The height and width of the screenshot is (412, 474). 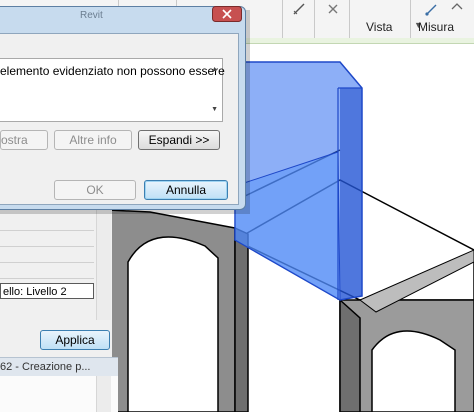 What do you see at coordinates (299, 9) in the screenshot?
I see `measure-icon` at bounding box center [299, 9].